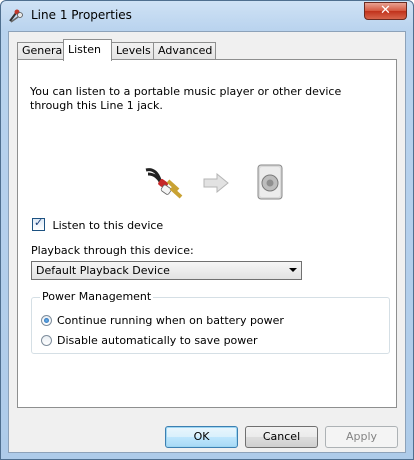 The width and height of the screenshot is (414, 460). I want to click on checkmark-icon: ✓, so click(39, 222).